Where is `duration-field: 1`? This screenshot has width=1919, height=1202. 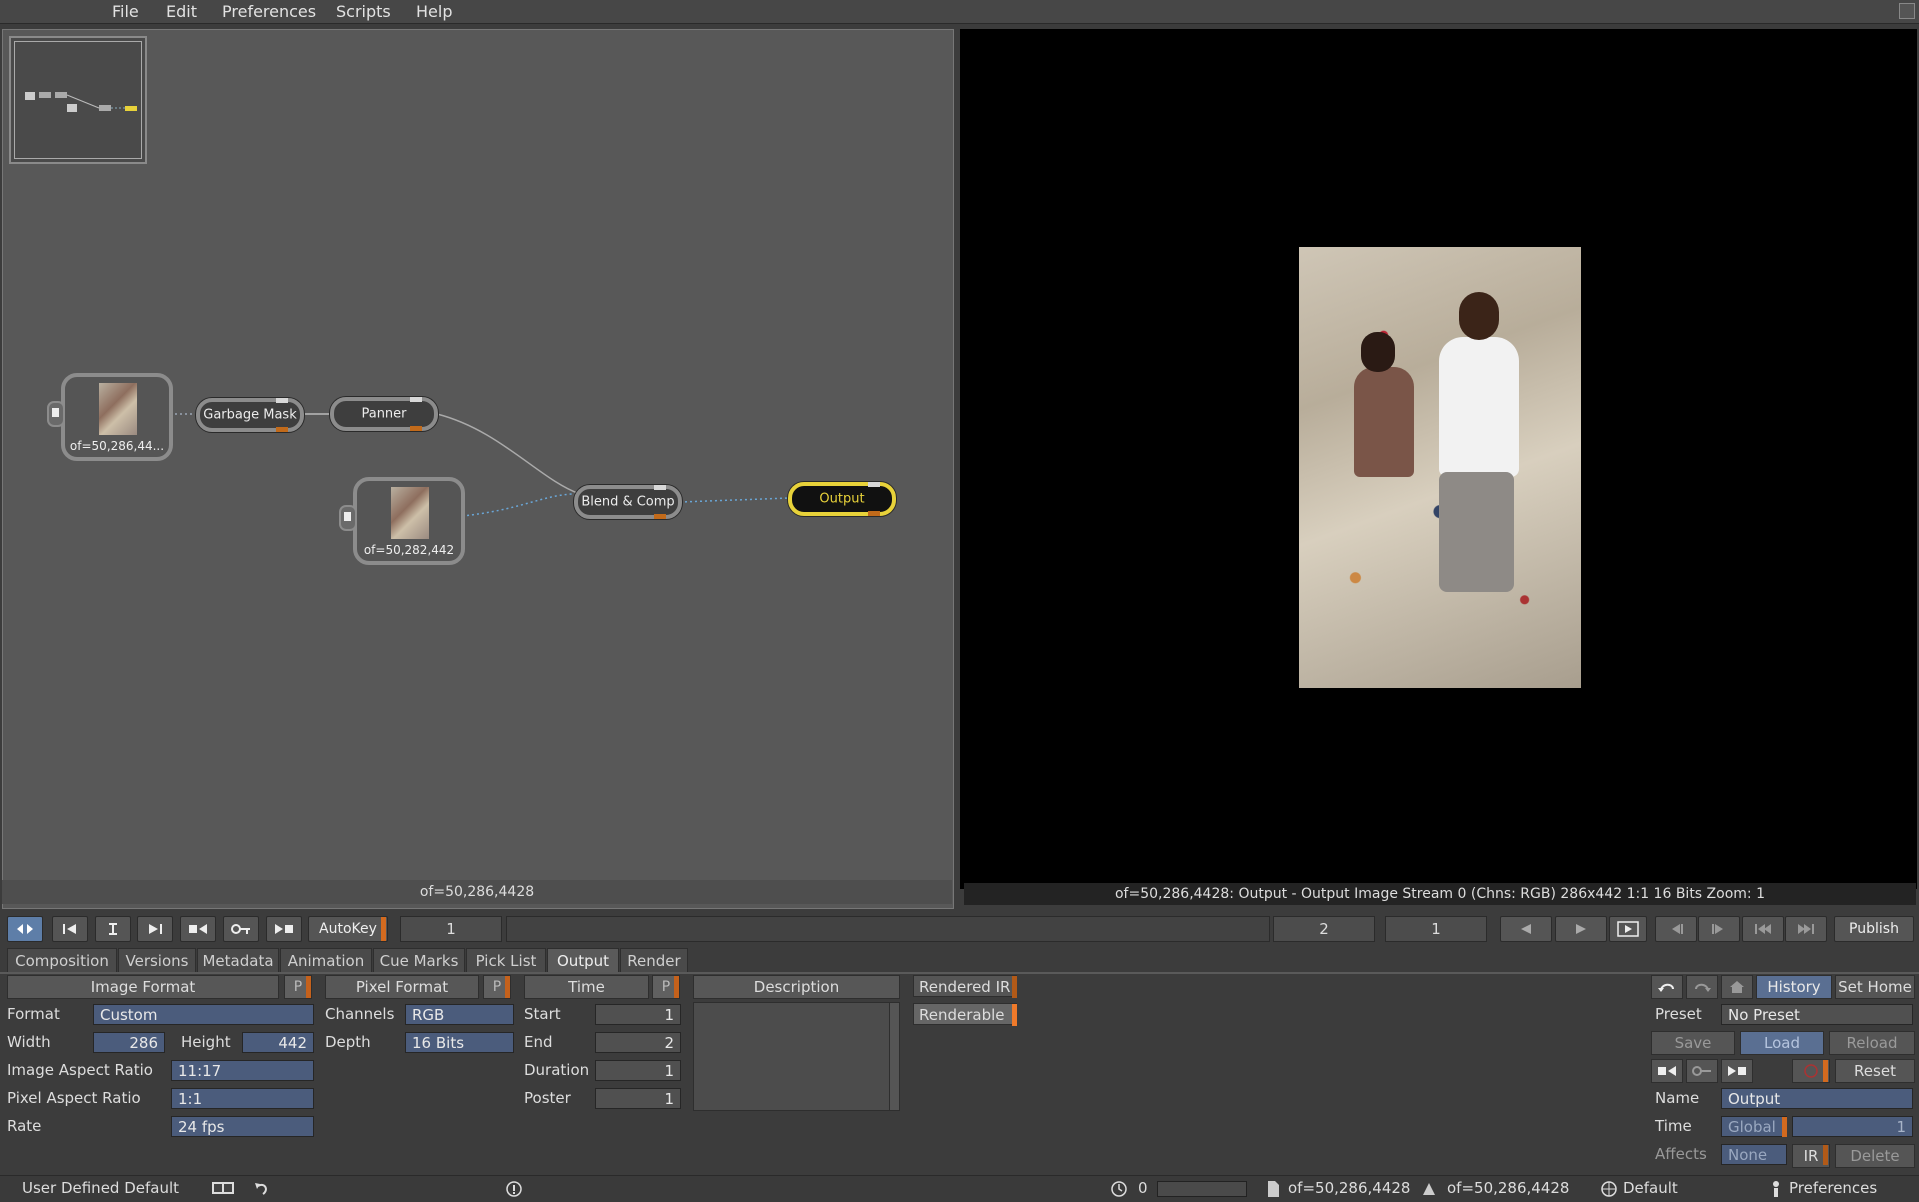 duration-field: 1 is located at coordinates (638, 1070).